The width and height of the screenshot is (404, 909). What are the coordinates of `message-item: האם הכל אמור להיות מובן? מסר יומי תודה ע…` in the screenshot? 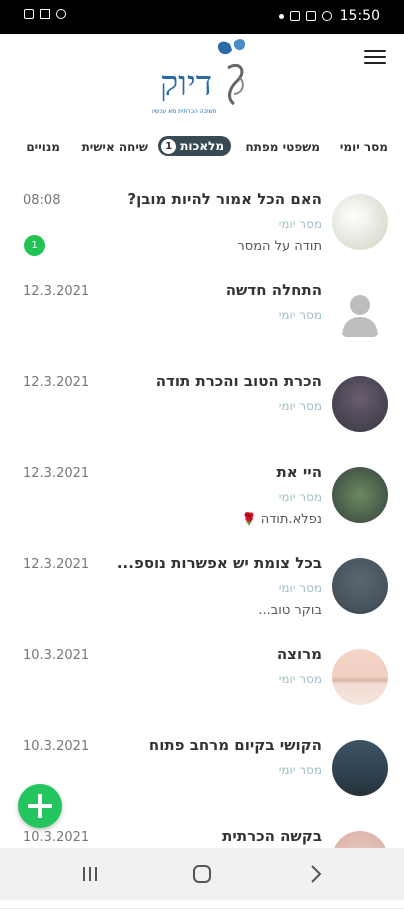 It's located at (202, 226).